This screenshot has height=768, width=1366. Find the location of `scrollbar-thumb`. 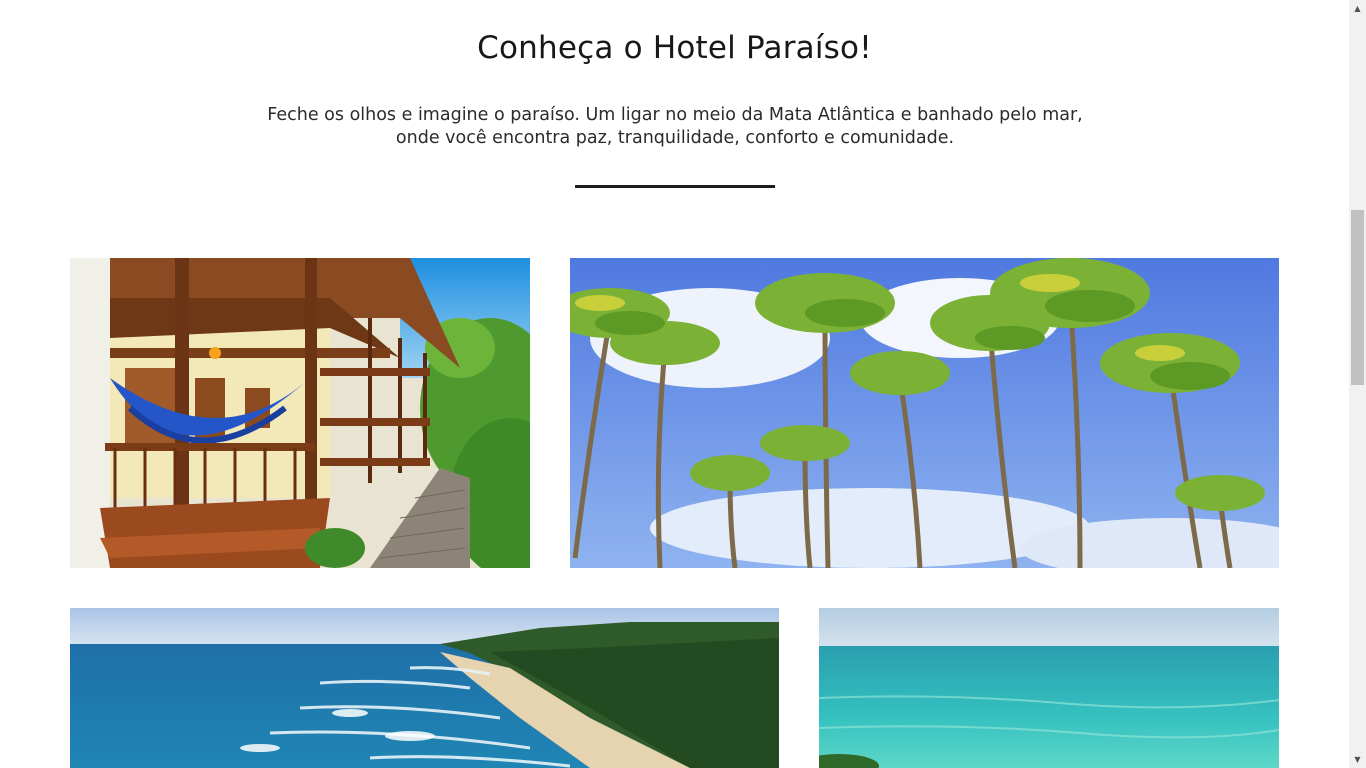

scrollbar-thumb is located at coordinates (1357, 297).